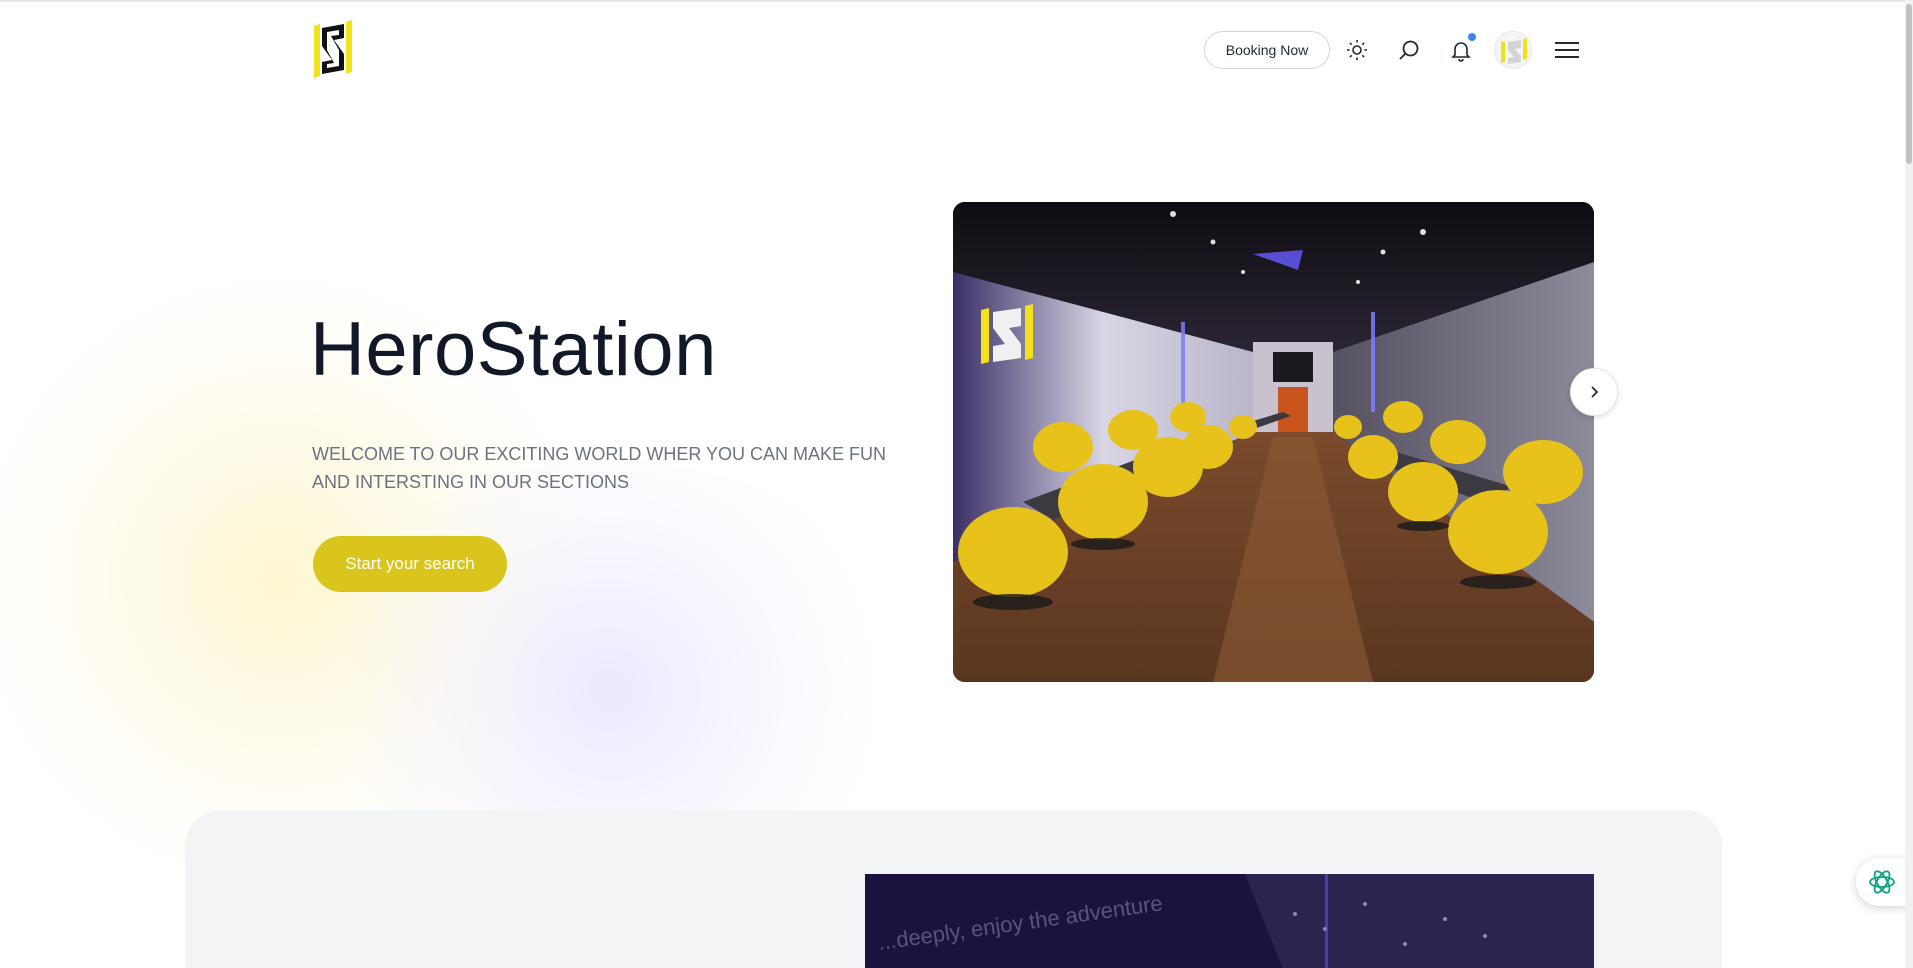  I want to click on wall-logo, so click(1007, 334).